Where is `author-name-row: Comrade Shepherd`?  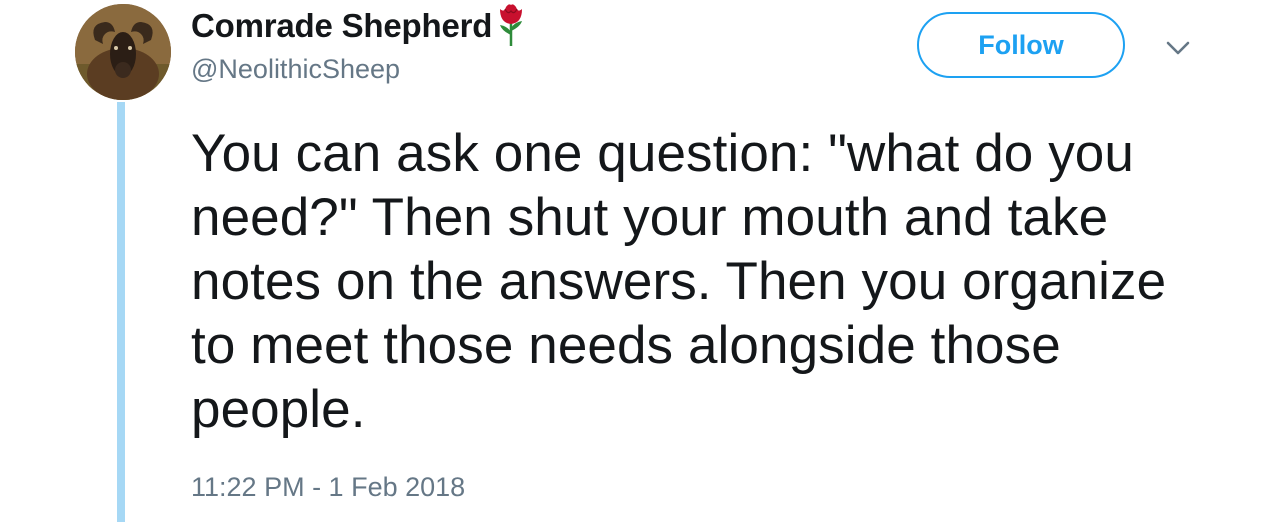 author-name-row: Comrade Shepherd is located at coordinates (359, 26).